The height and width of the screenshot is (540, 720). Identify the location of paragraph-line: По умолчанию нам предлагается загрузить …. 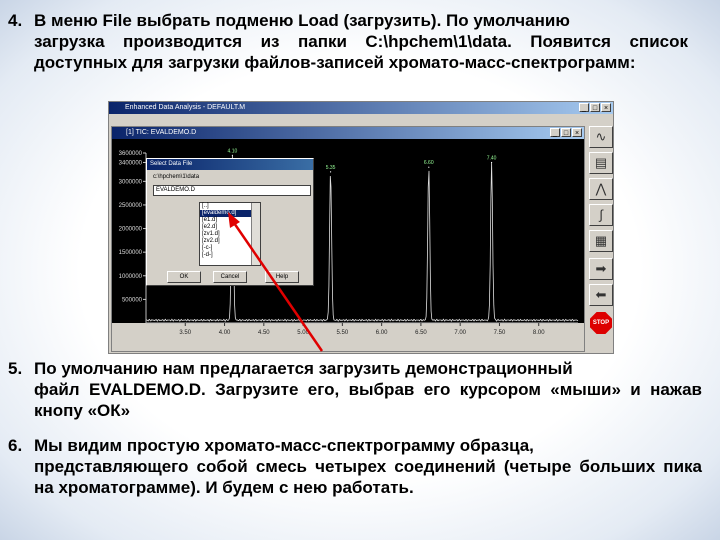
(303, 368).